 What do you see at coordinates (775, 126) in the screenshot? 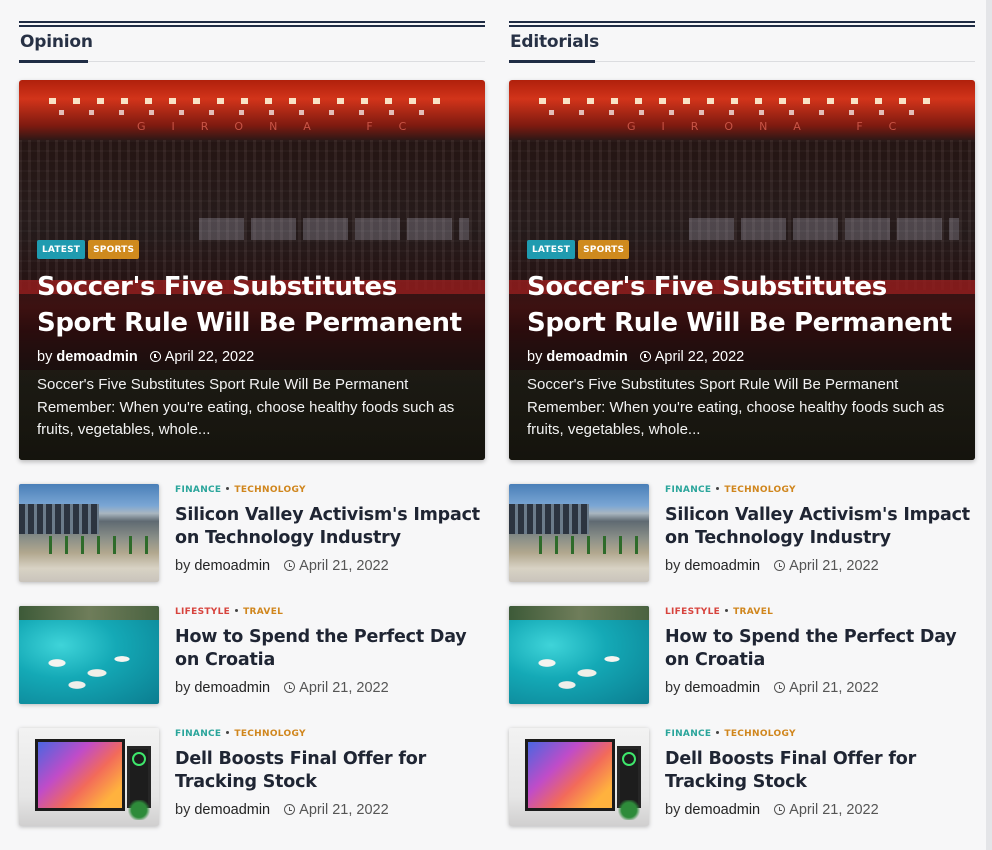
I see `stadium-sign-text: GIRONA FC` at bounding box center [775, 126].